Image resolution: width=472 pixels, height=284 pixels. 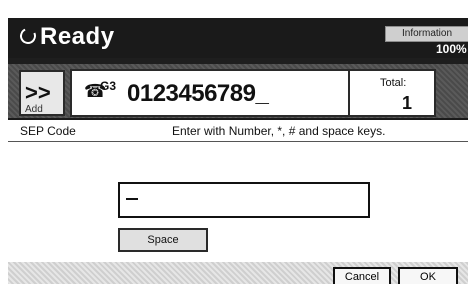 What do you see at coordinates (38, 92) in the screenshot?
I see `add-arrows-icon: >>` at bounding box center [38, 92].